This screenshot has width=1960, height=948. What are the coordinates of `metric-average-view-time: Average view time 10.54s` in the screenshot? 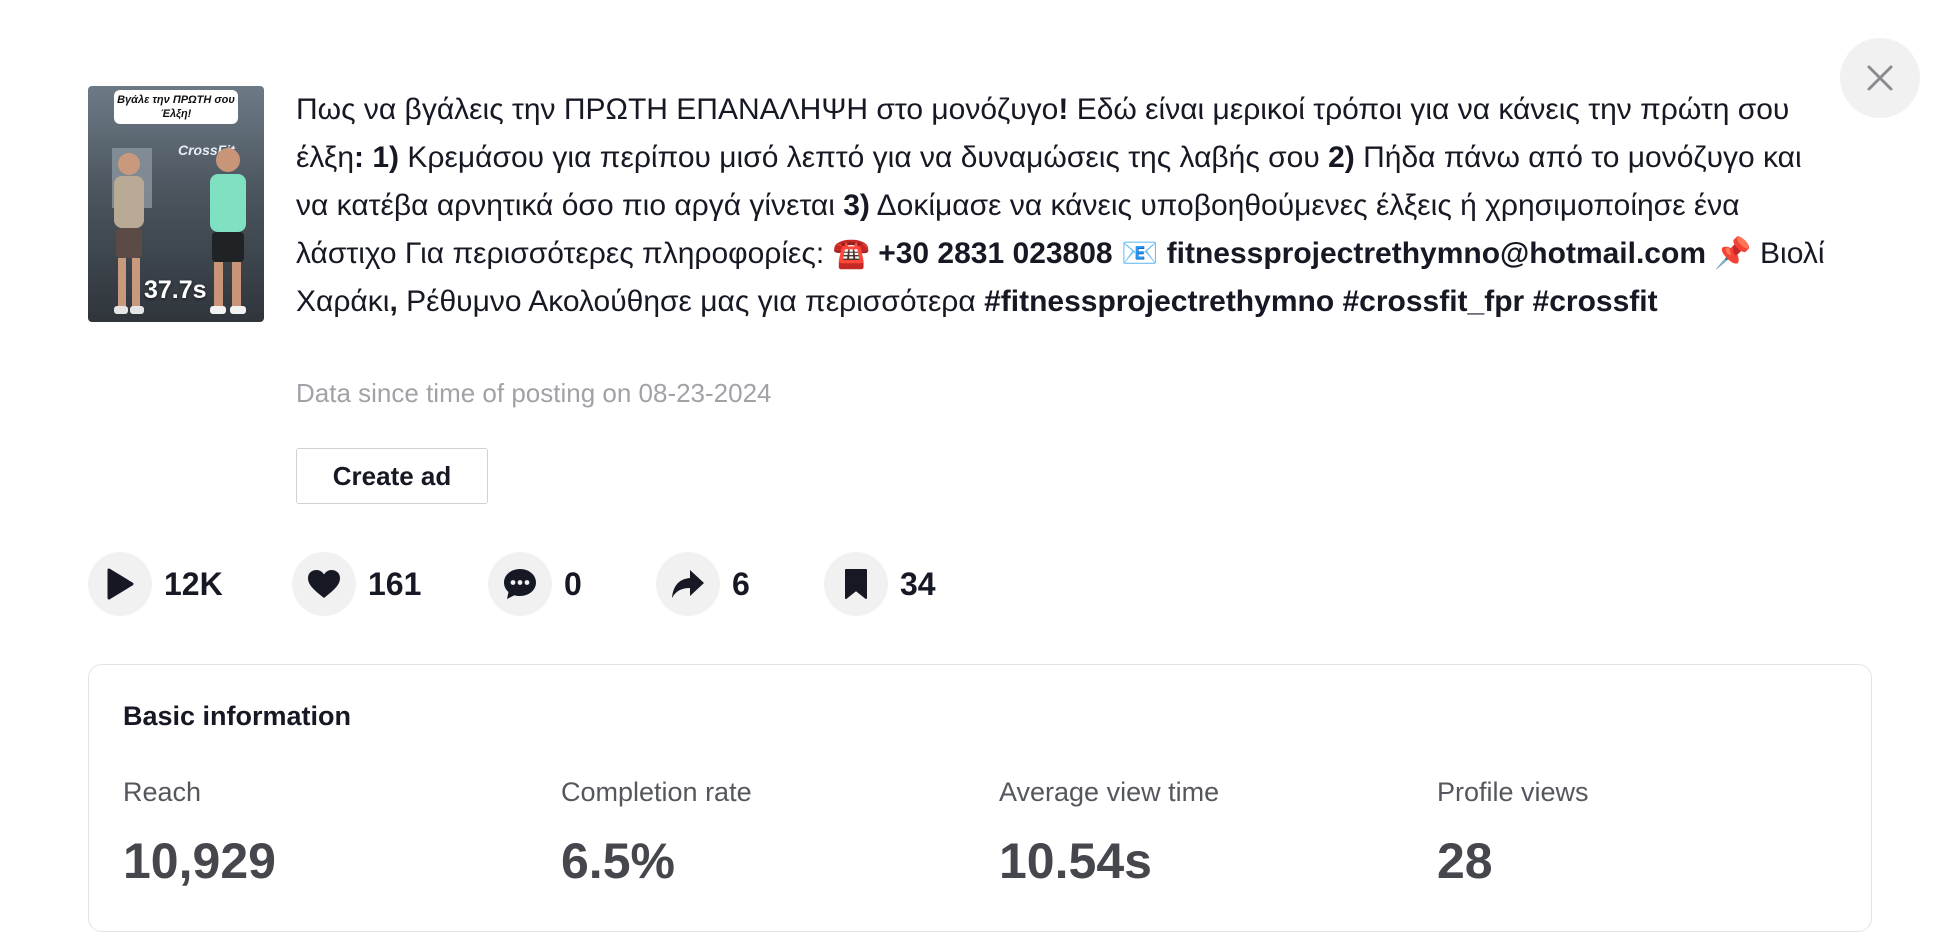 It's located at (1109, 833).